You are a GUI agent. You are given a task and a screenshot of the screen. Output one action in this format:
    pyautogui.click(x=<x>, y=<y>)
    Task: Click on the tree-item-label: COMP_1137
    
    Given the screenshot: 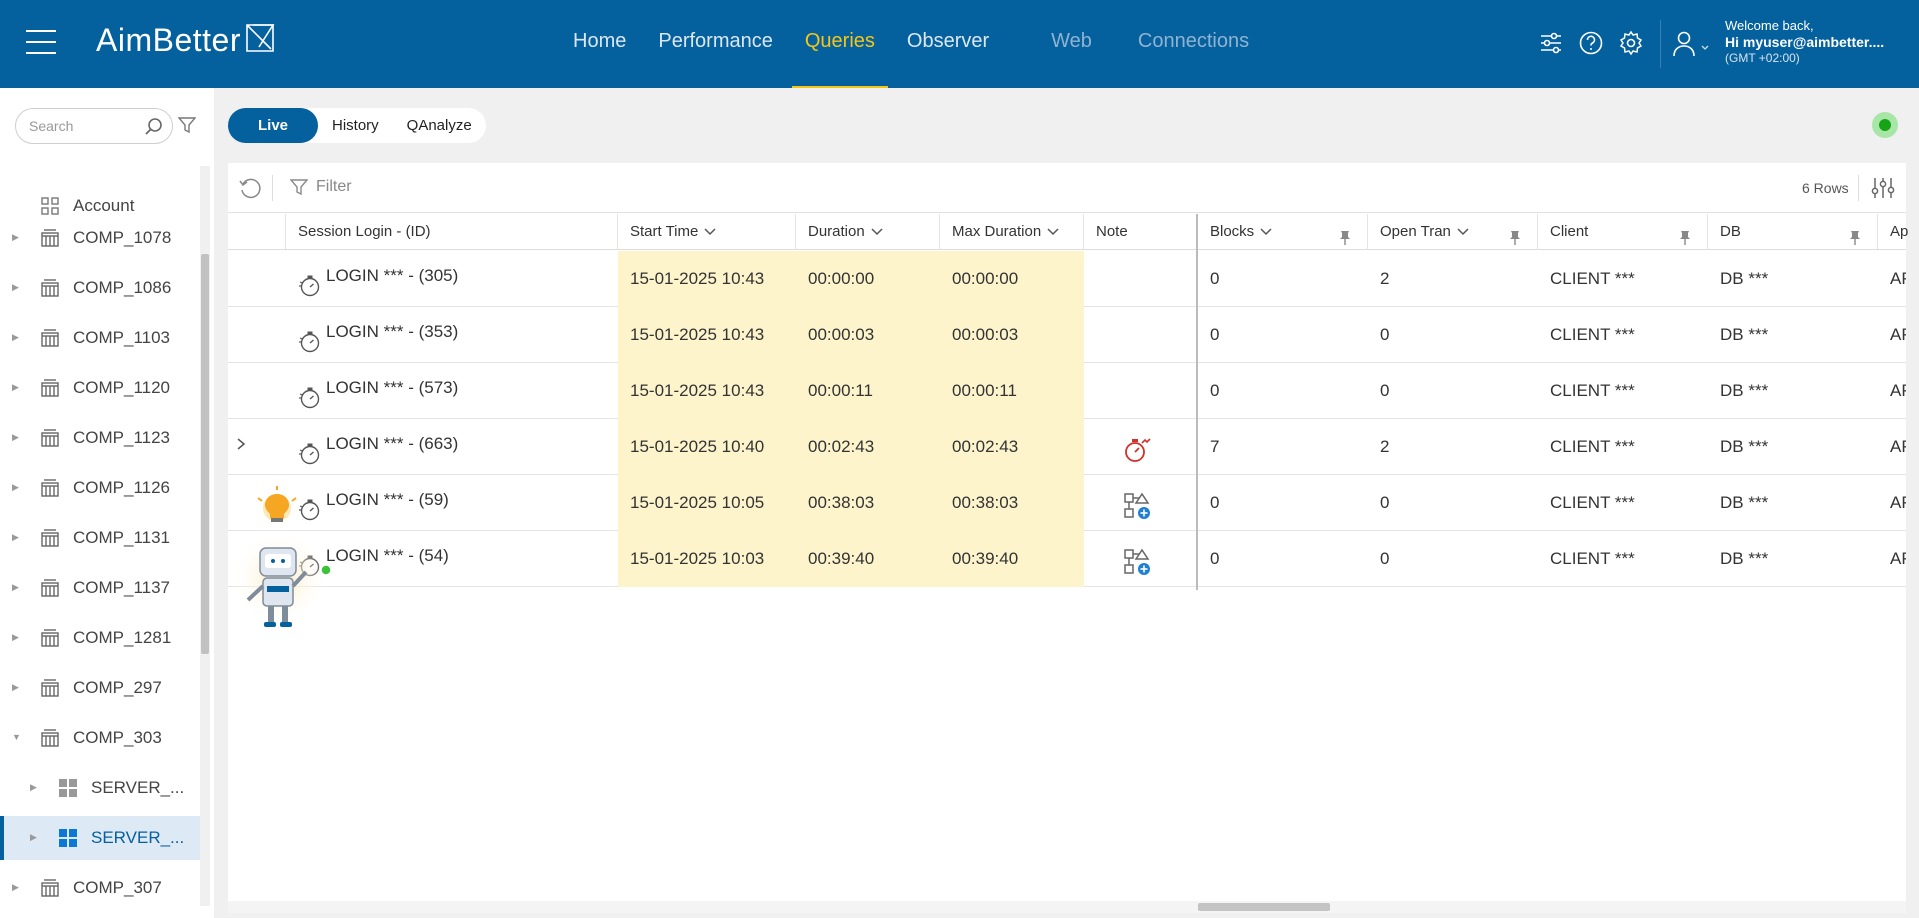 What is the action you would take?
    pyautogui.click(x=122, y=587)
    